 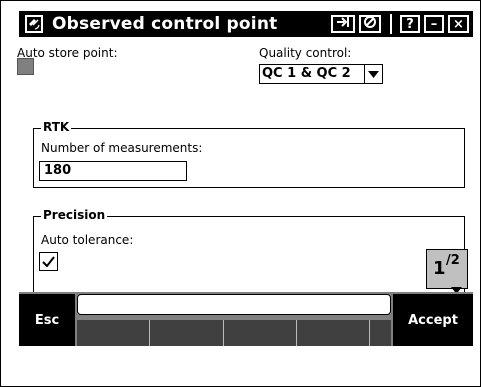 I want to click on accept-label: Accept, so click(x=433, y=320).